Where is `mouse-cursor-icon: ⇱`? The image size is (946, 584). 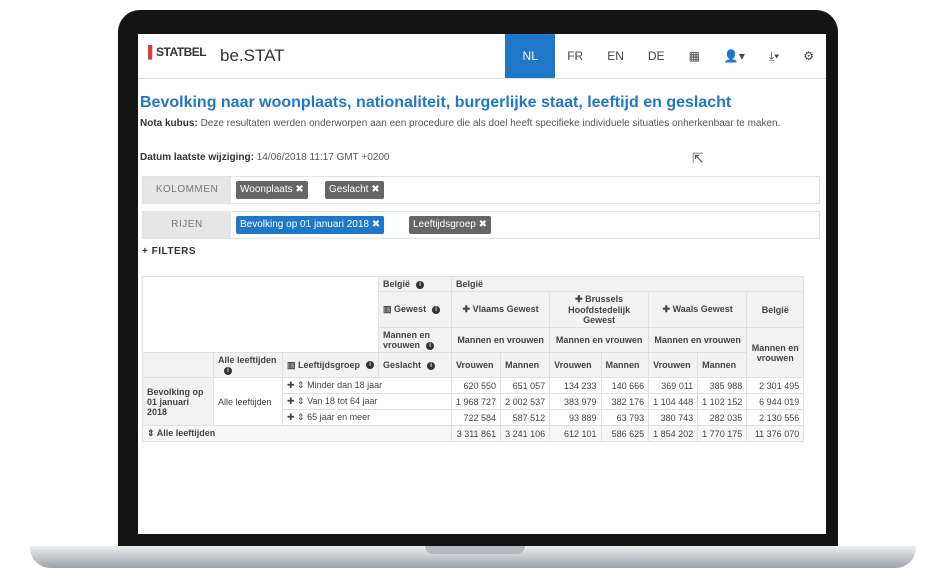
mouse-cursor-icon: ⇱ is located at coordinates (698, 158).